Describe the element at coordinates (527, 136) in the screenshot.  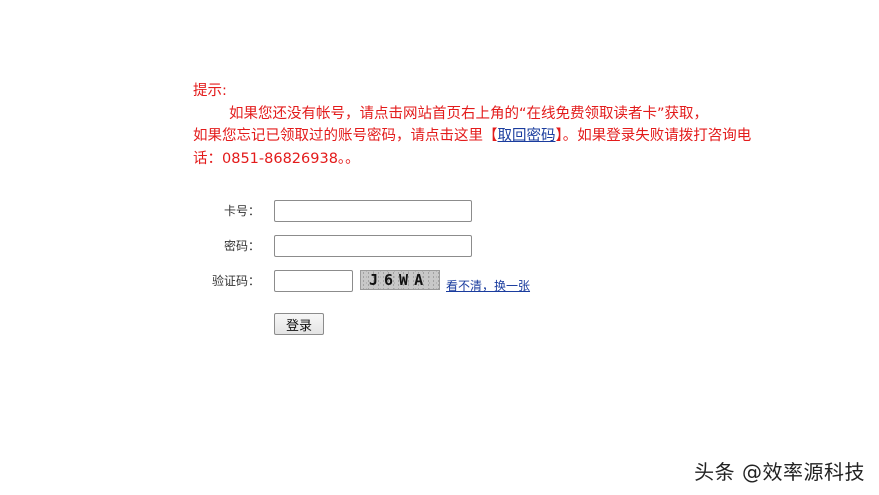
I see `recover-password-link: 取回密码` at that location.